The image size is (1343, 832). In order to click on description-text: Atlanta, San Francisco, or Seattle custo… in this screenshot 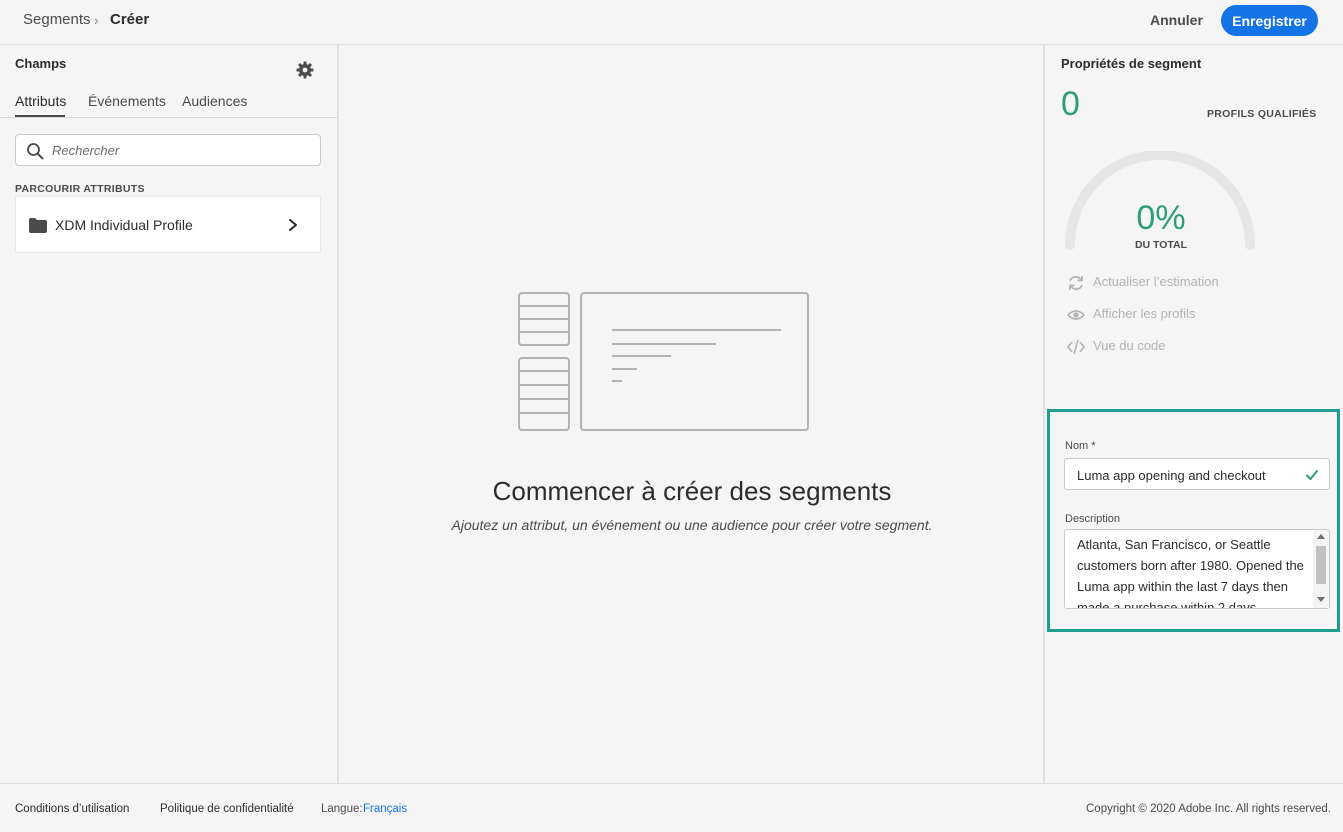, I will do `click(1190, 573)`.